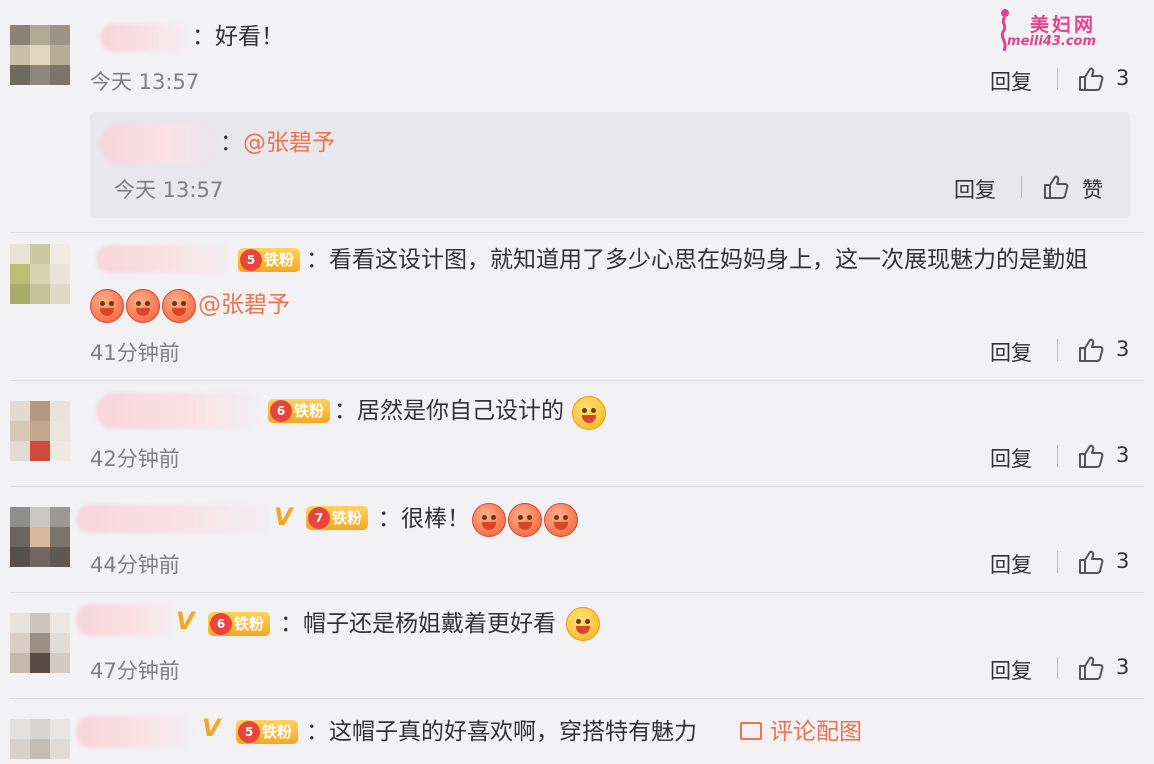 The width and height of the screenshot is (1154, 764). Describe the element at coordinates (589, 413) in the screenshot. I see `smile-emoji-icon` at that location.